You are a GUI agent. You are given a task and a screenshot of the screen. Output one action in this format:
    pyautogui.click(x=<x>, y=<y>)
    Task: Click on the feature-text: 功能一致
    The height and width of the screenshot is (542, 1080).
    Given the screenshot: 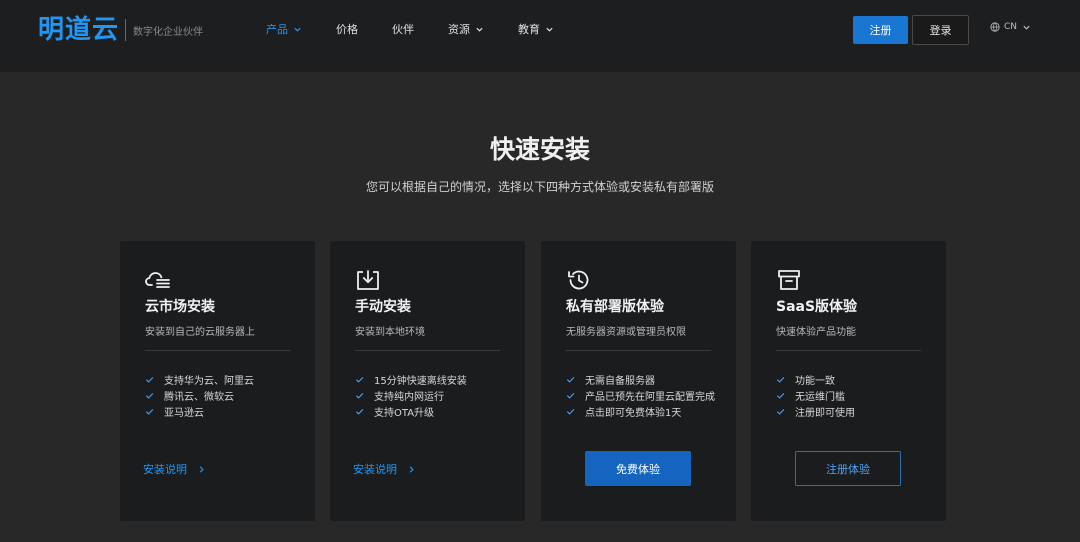 What is the action you would take?
    pyautogui.click(x=815, y=381)
    